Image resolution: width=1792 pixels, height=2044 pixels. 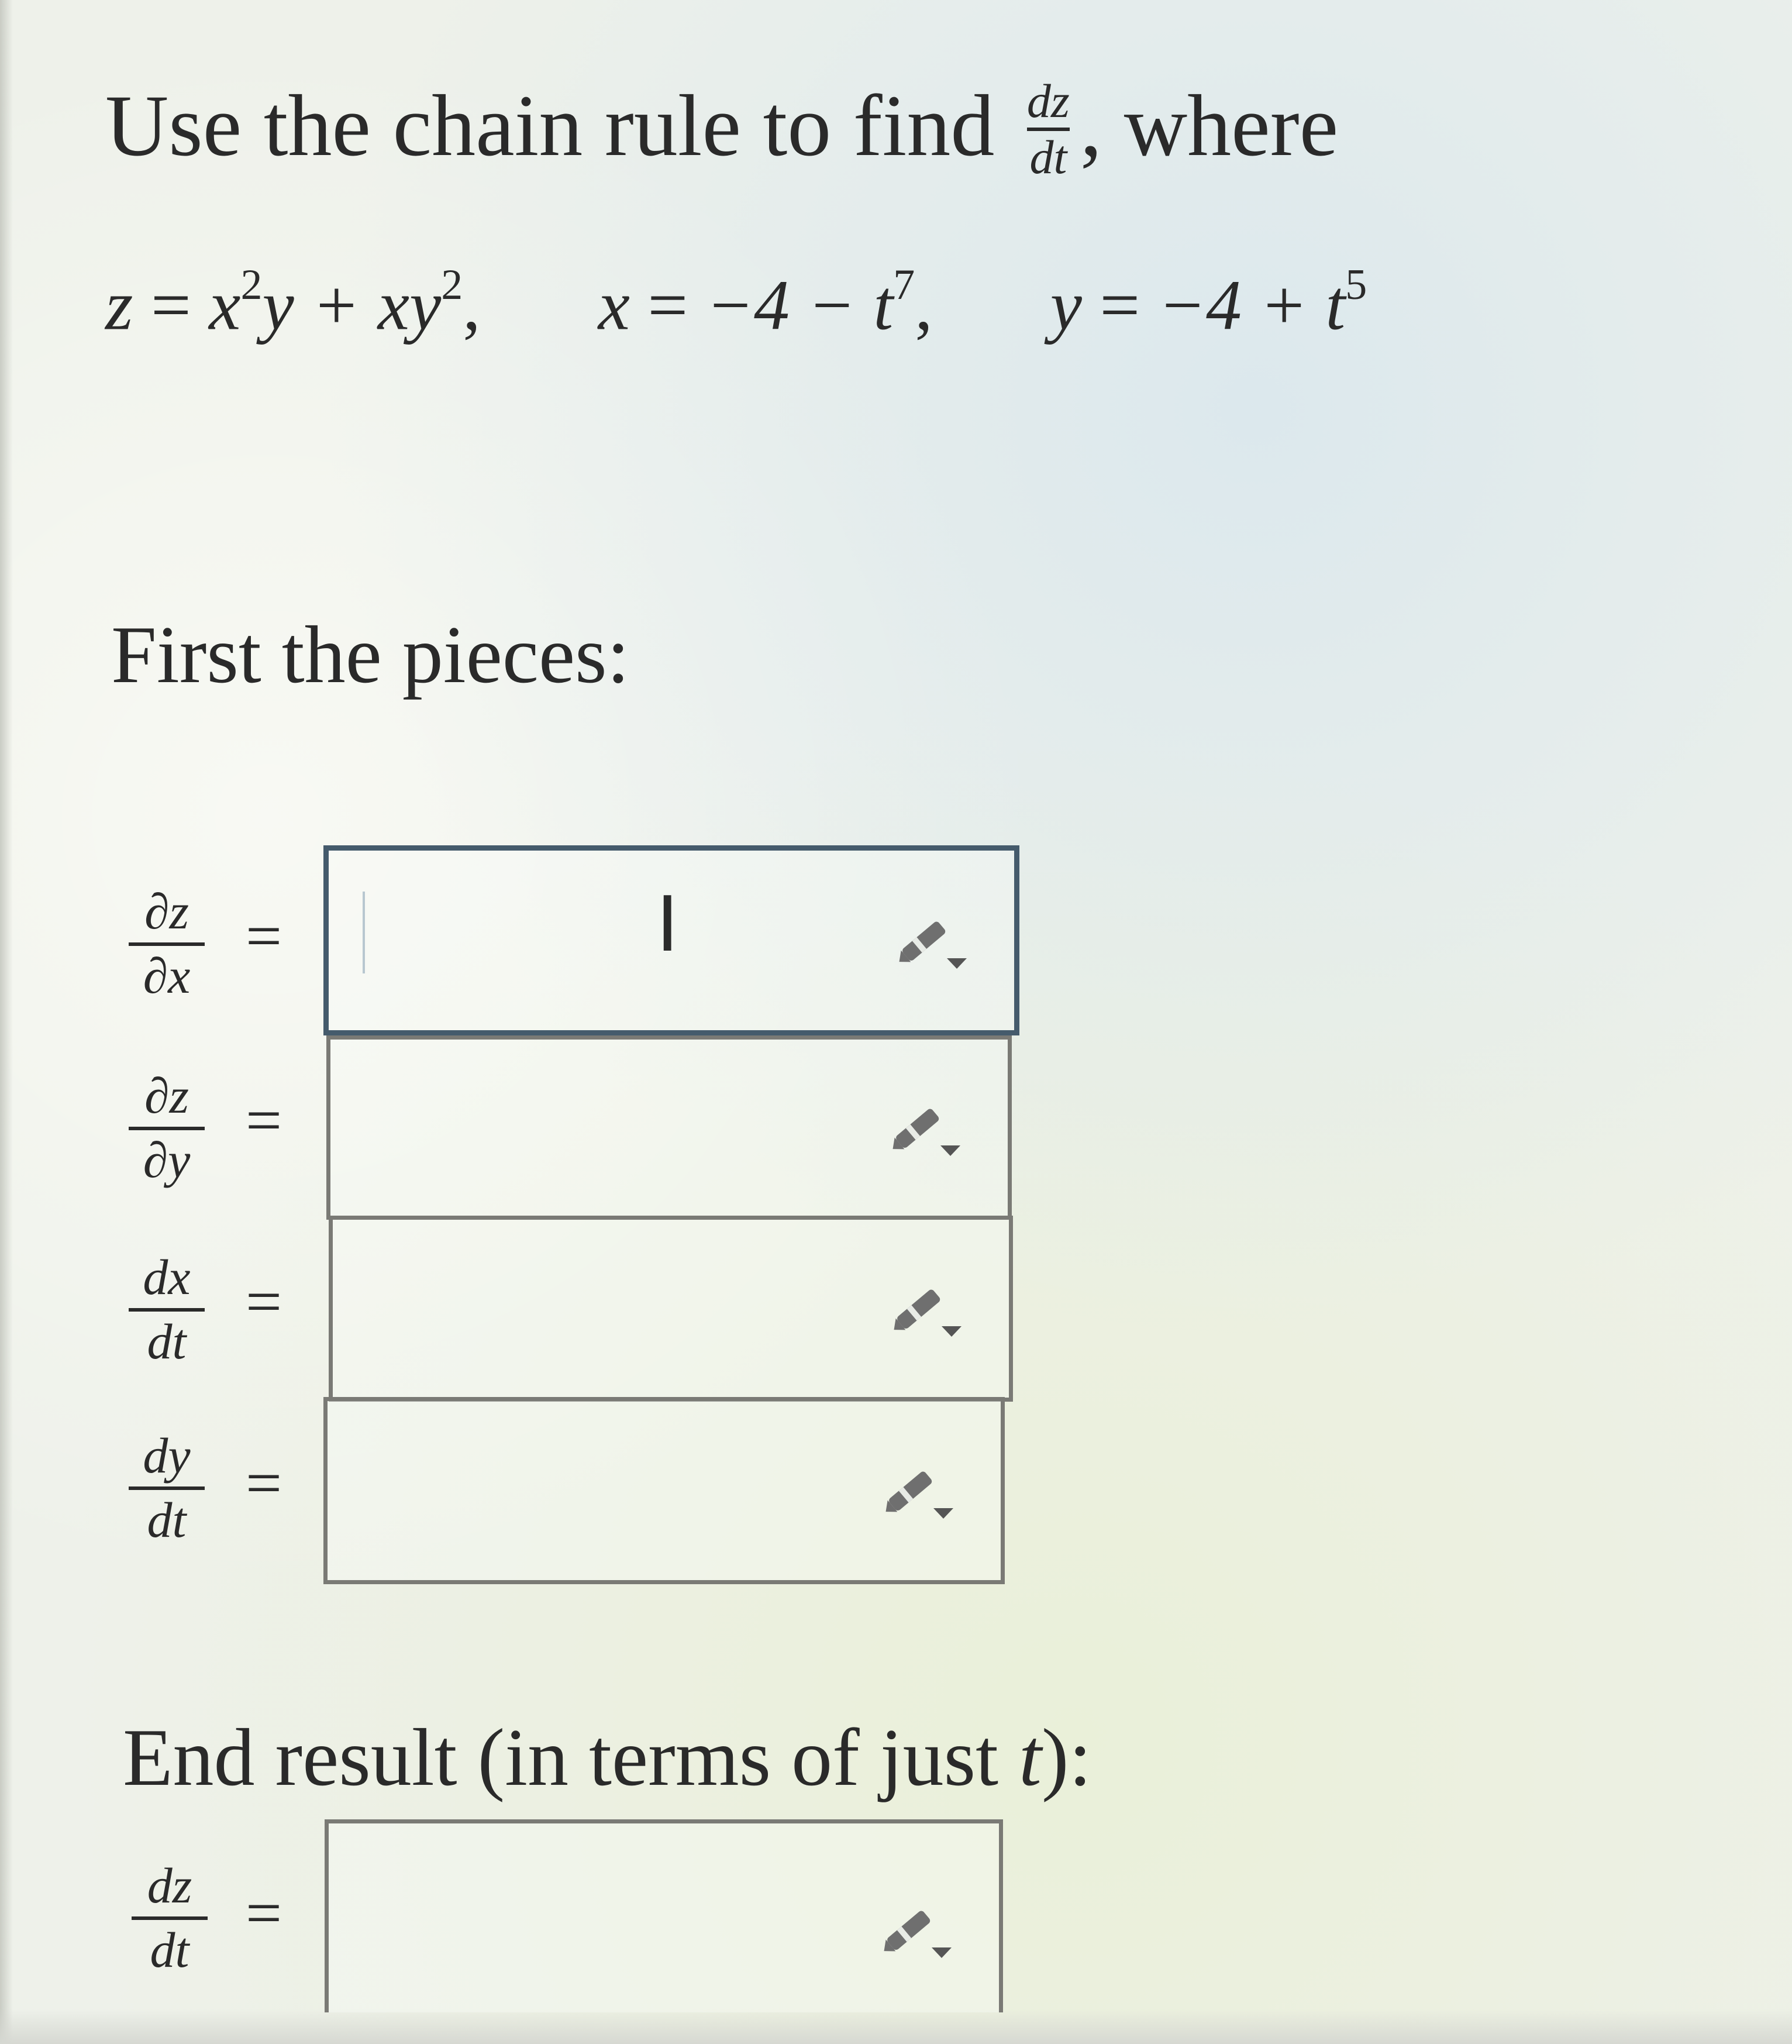 What do you see at coordinates (7, 1022) in the screenshot?
I see `page-left-shadow` at bounding box center [7, 1022].